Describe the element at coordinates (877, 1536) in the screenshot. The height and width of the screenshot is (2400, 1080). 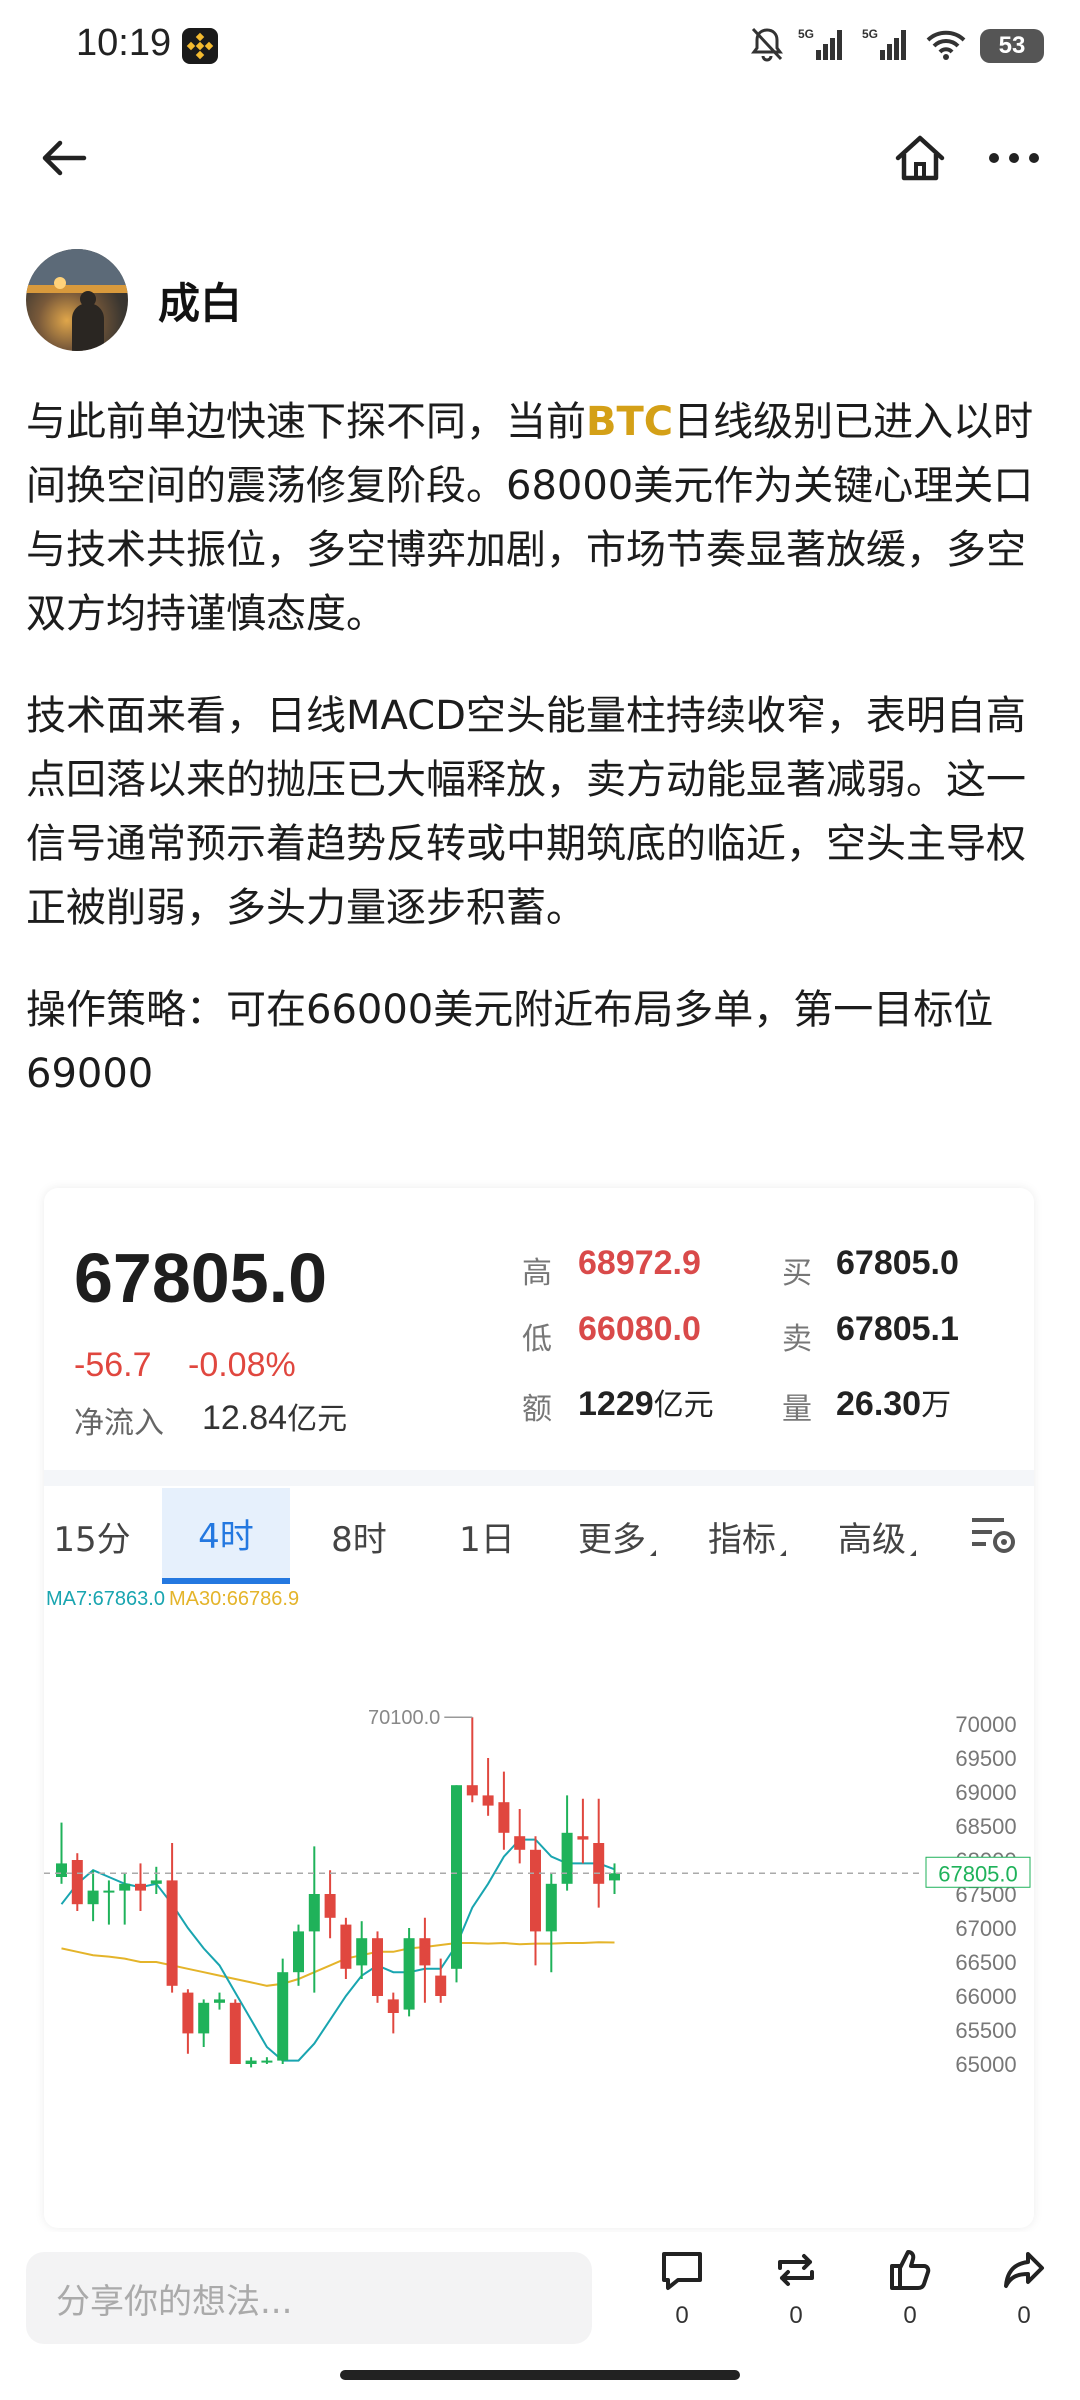
I see `tab-advanced: 高级` at that location.